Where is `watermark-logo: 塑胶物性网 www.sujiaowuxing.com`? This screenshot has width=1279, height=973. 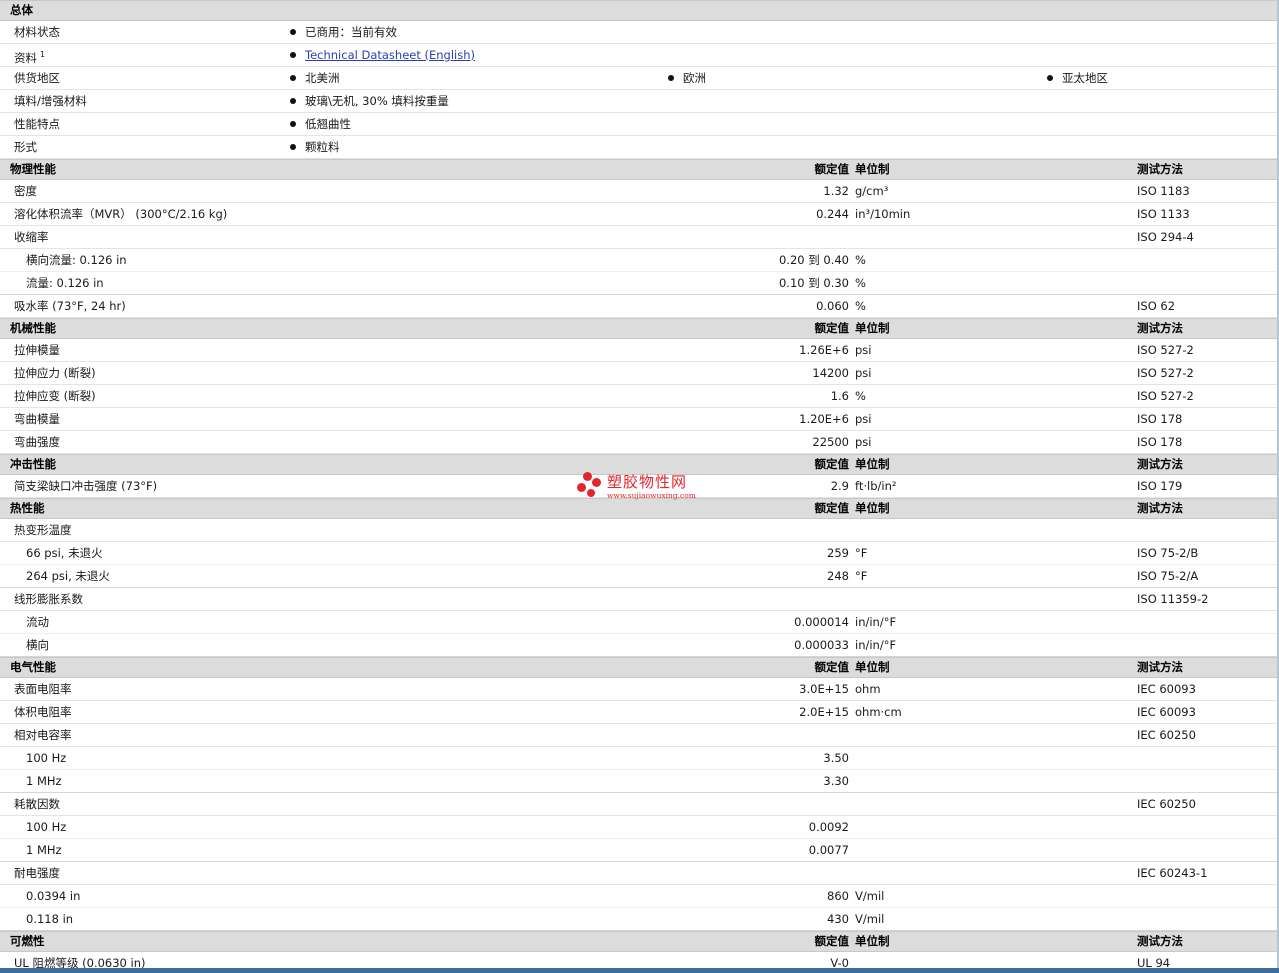 watermark-logo: 塑胶物性网 www.sujiaowuxing.com is located at coordinates (647, 489).